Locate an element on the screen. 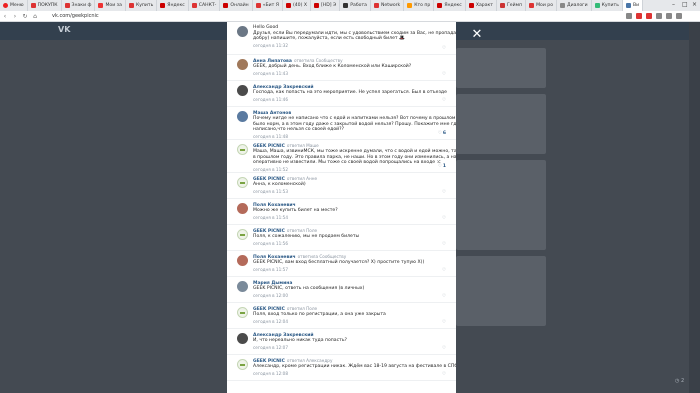  reload-icon: ↻ is located at coordinates (25, 16).